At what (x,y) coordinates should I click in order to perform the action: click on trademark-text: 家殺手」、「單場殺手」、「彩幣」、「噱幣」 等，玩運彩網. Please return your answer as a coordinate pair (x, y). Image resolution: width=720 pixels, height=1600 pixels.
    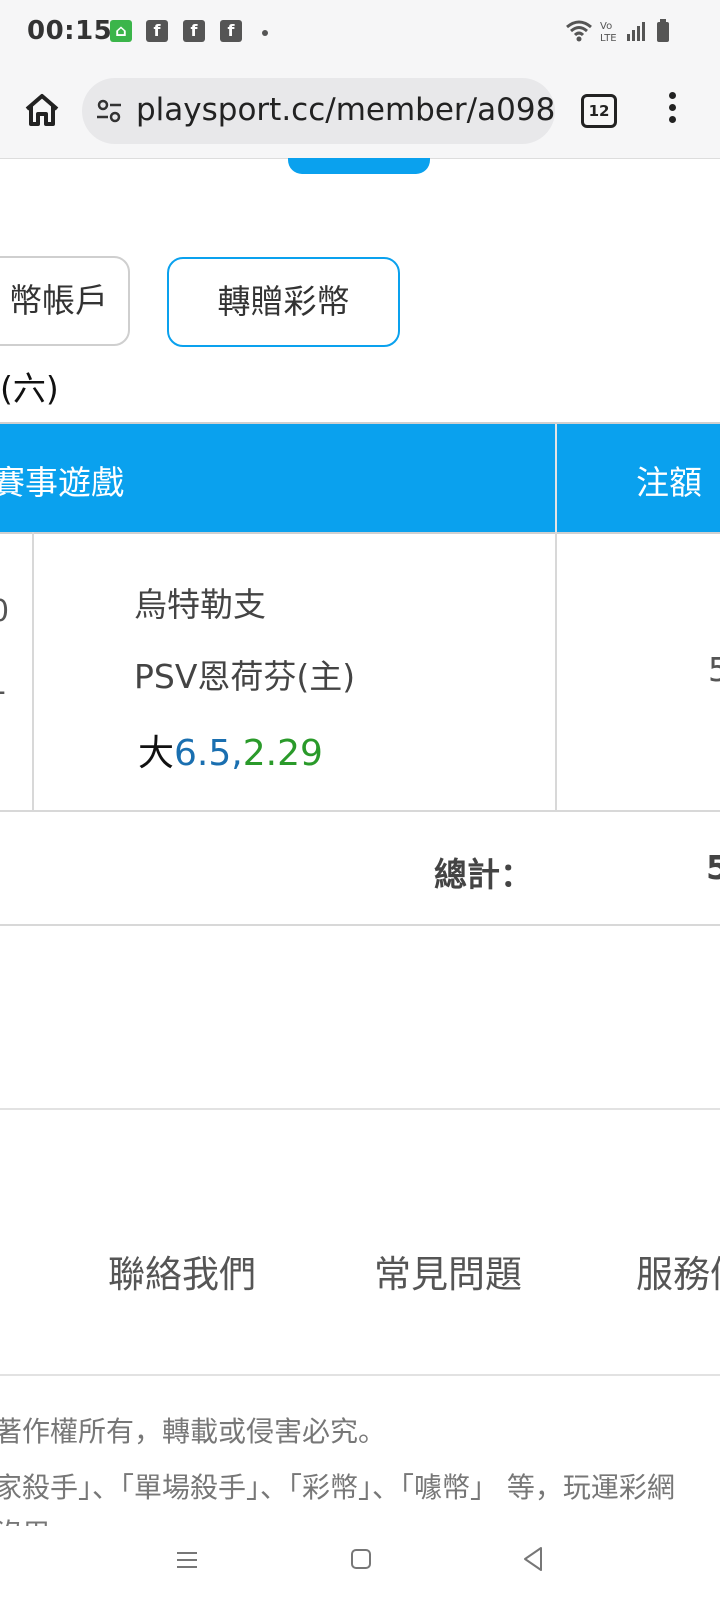
    Looking at the image, I should click on (337, 1487).